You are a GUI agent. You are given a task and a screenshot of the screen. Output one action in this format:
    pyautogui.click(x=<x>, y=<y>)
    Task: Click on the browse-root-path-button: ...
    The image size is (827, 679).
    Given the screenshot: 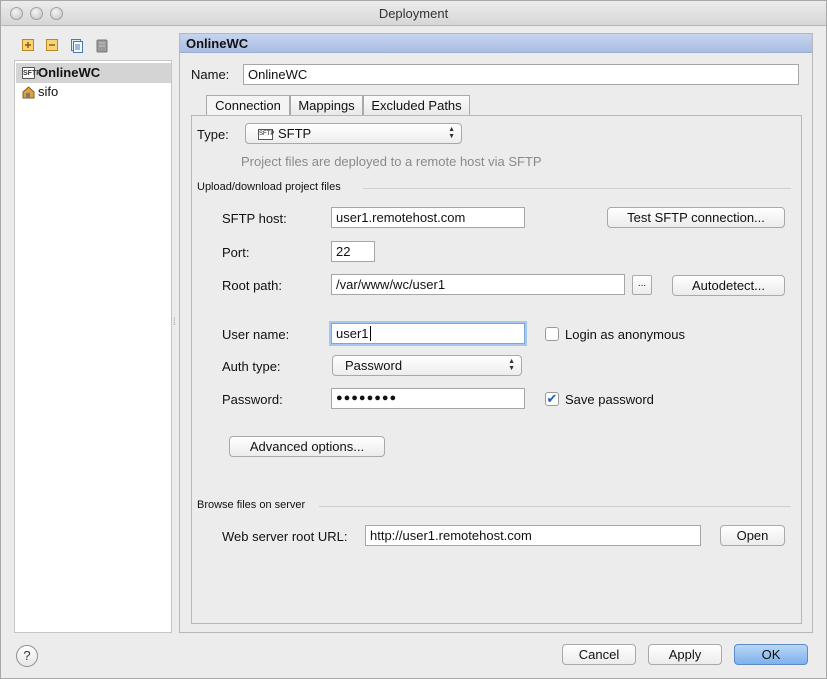 What is the action you would take?
    pyautogui.click(x=642, y=285)
    